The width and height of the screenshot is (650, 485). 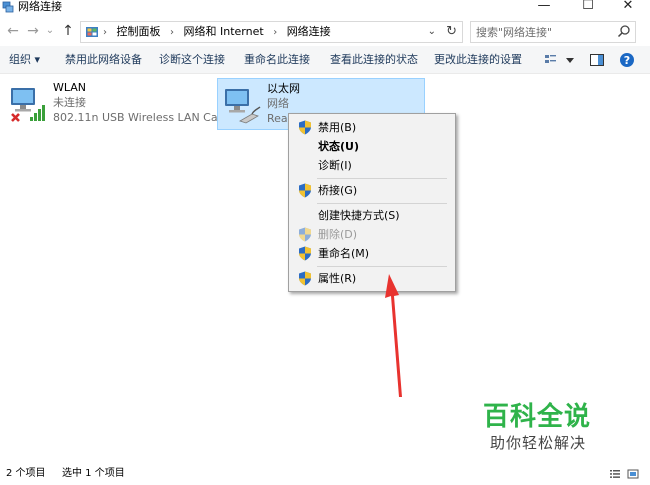 I want to click on menu-item-disable: 禁用(B), so click(x=372, y=127).